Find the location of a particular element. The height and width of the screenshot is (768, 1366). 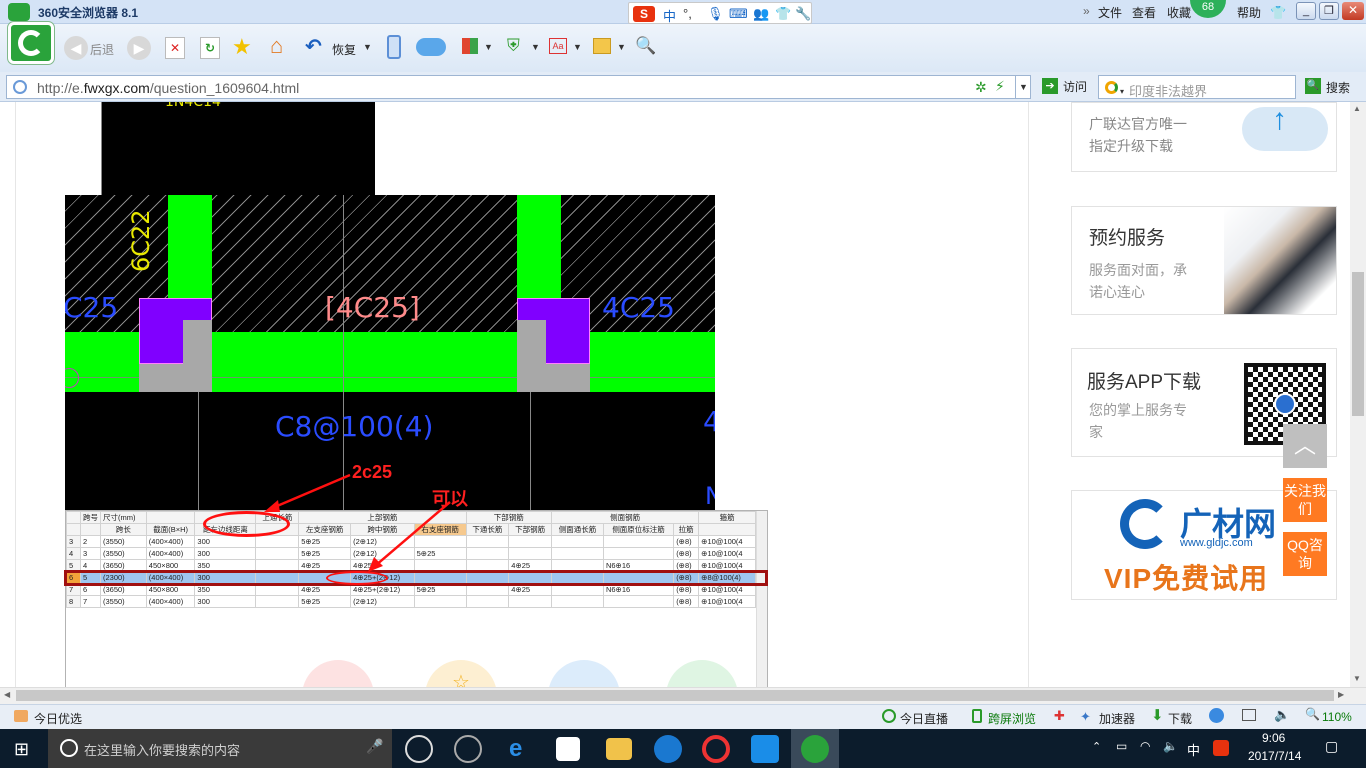

phone-icon is located at coordinates (977, 716).